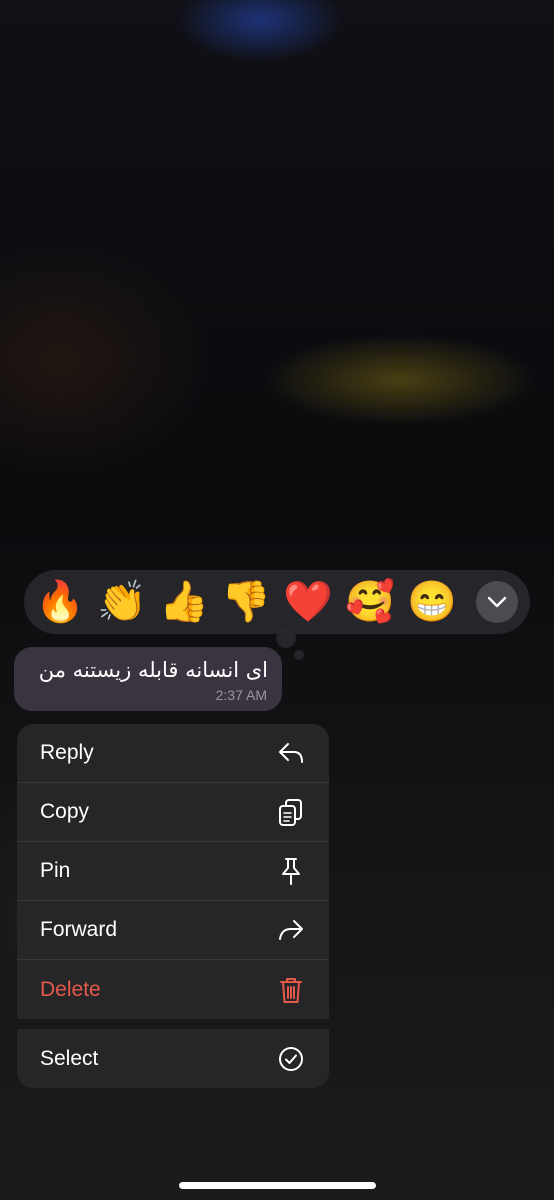  I want to click on copy-icon, so click(291, 812).